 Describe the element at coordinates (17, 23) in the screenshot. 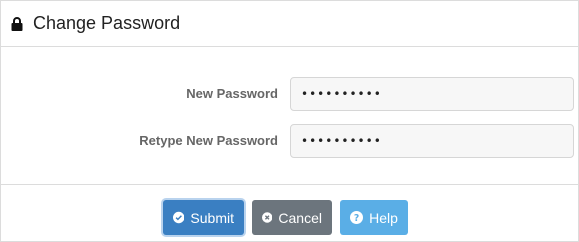

I see `lock-icon` at that location.